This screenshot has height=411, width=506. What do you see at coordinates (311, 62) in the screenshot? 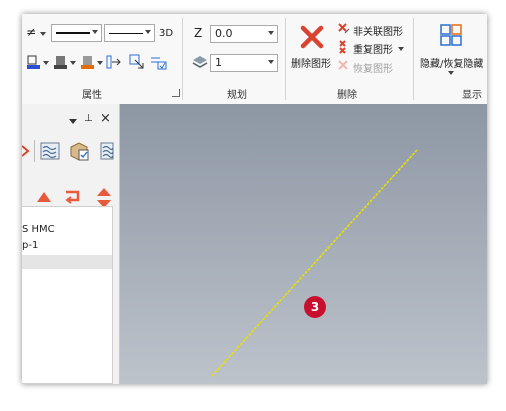
I see `delete-shape-button: 删除图形` at bounding box center [311, 62].